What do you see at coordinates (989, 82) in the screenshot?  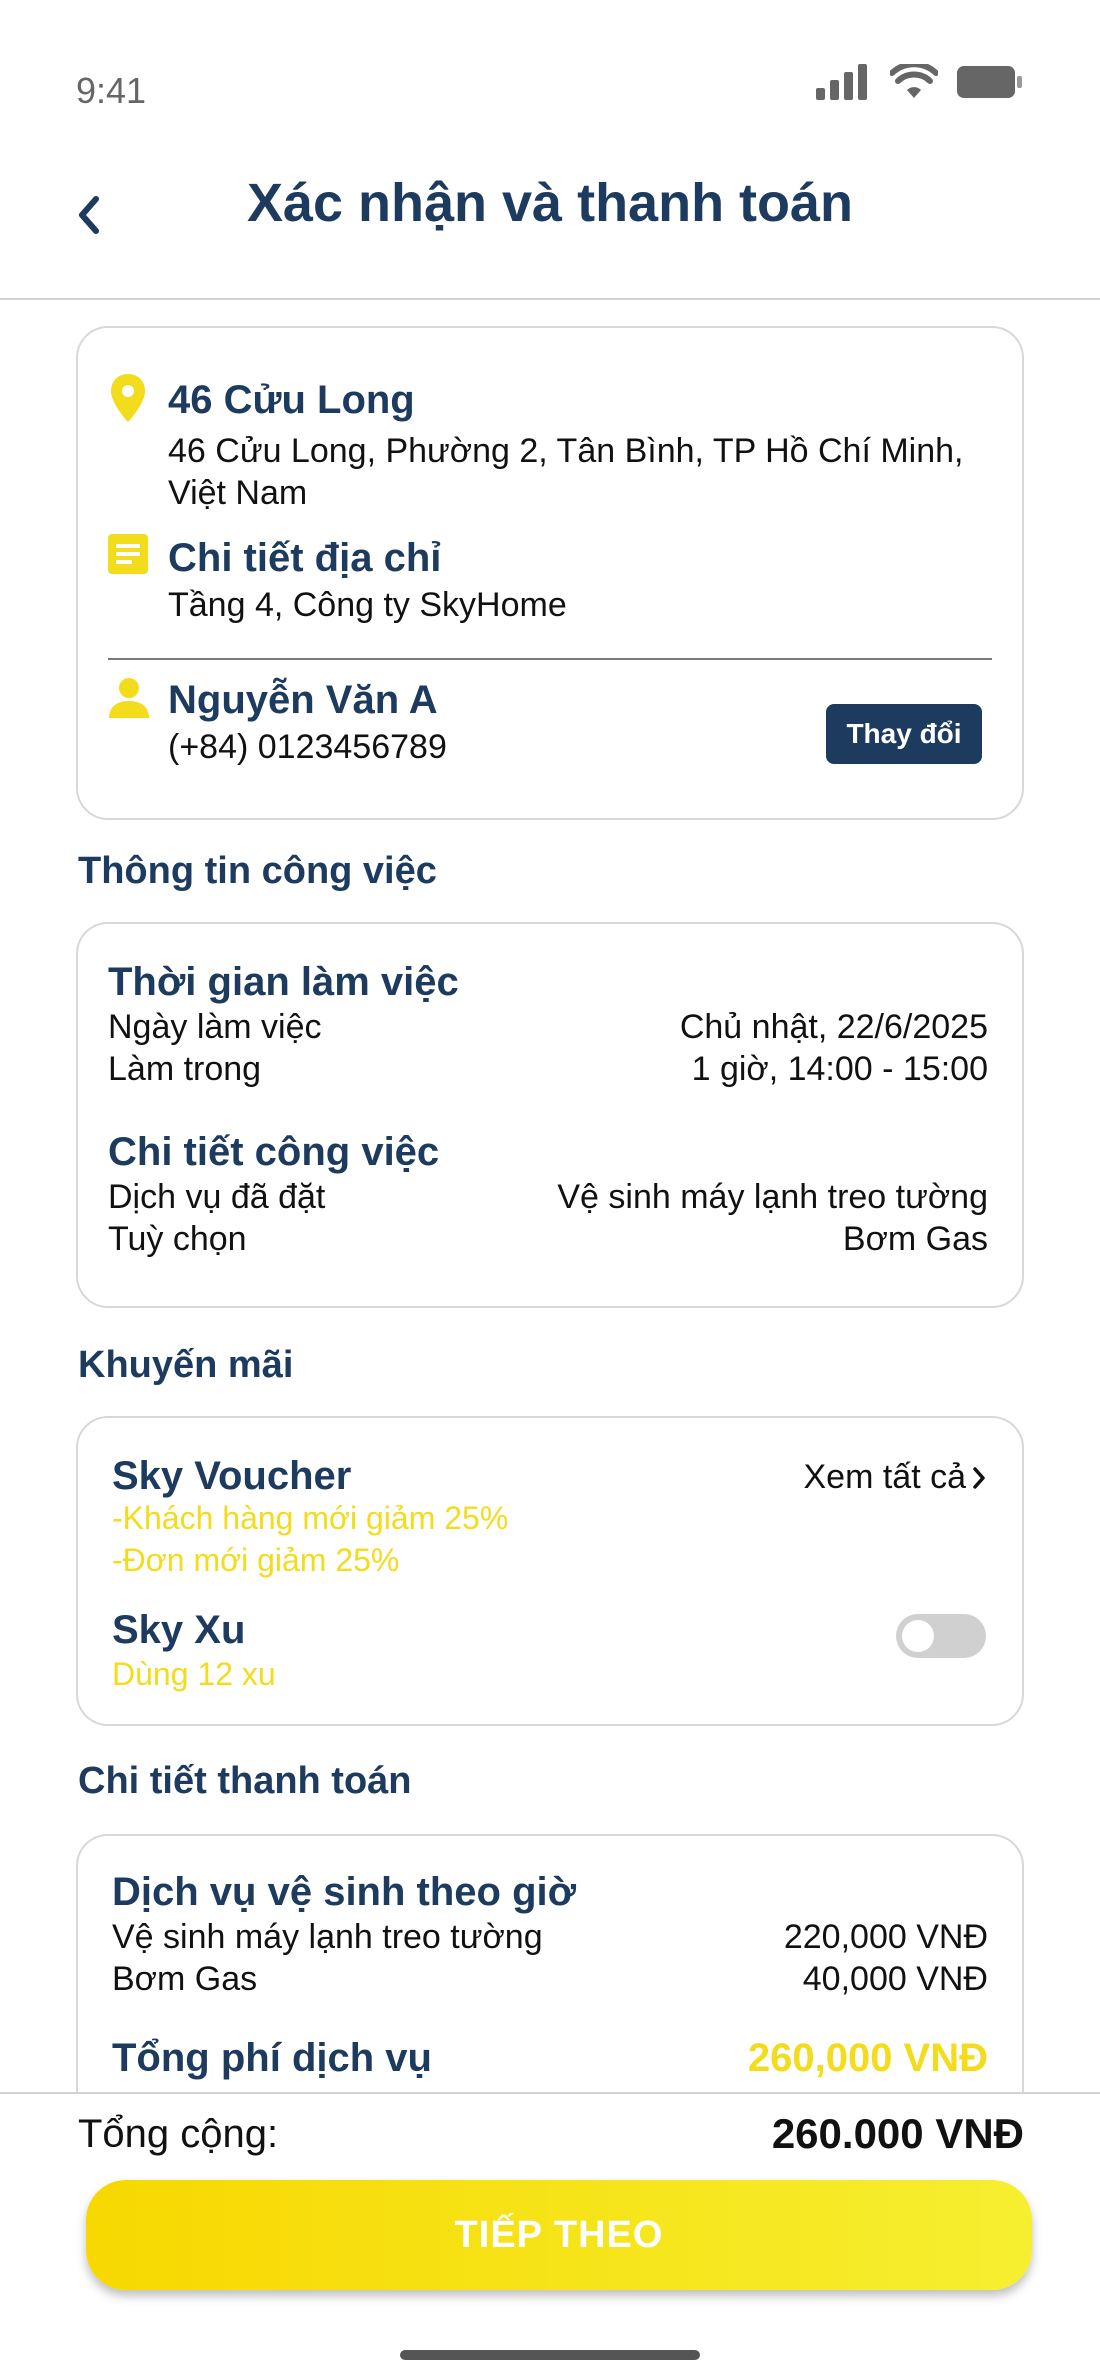 I see `battery-icon` at bounding box center [989, 82].